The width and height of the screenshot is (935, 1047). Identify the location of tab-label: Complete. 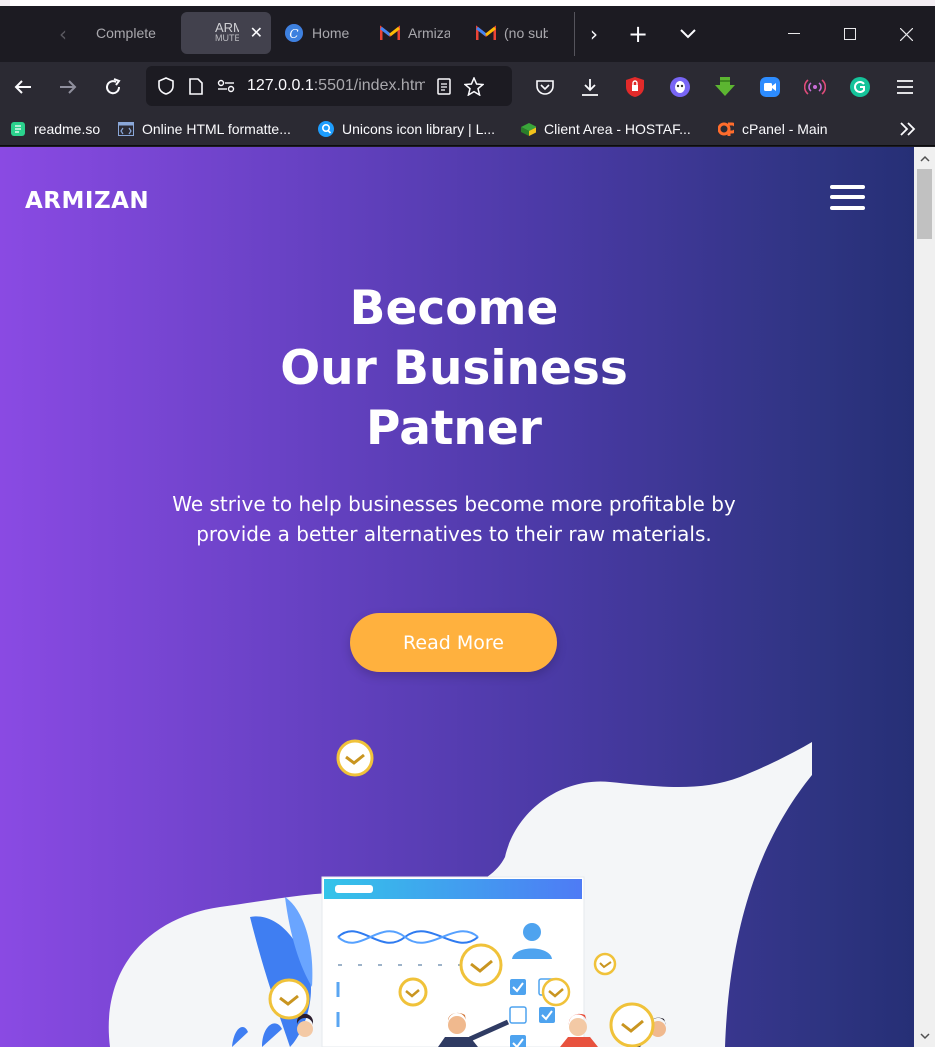
(126, 33).